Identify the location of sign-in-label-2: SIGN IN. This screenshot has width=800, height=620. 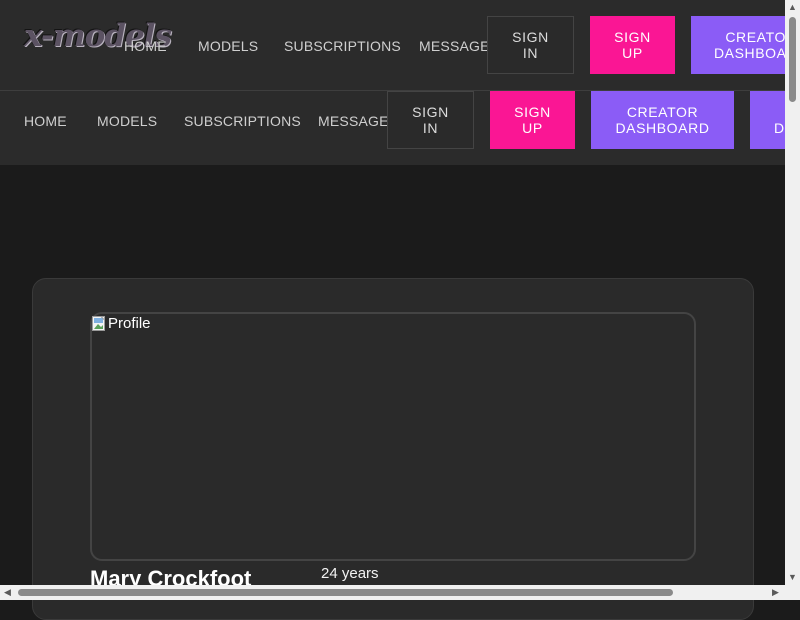
(430, 120).